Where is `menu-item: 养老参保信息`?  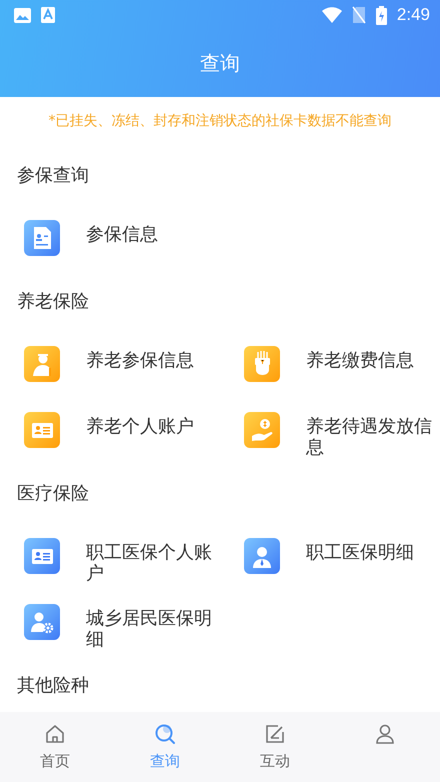
menu-item: 养老参保信息 is located at coordinates (110, 364).